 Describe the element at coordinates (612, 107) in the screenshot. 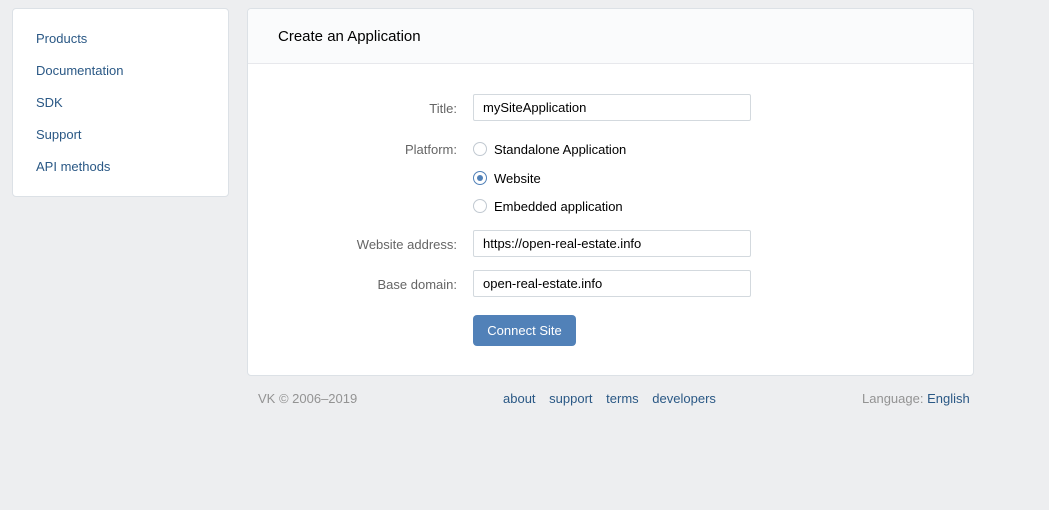

I see `title-input` at that location.